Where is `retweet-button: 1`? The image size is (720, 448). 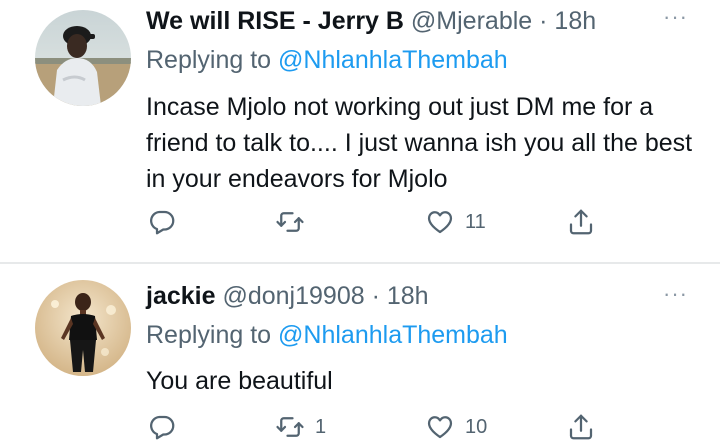
retweet-button: 1 is located at coordinates (300, 427).